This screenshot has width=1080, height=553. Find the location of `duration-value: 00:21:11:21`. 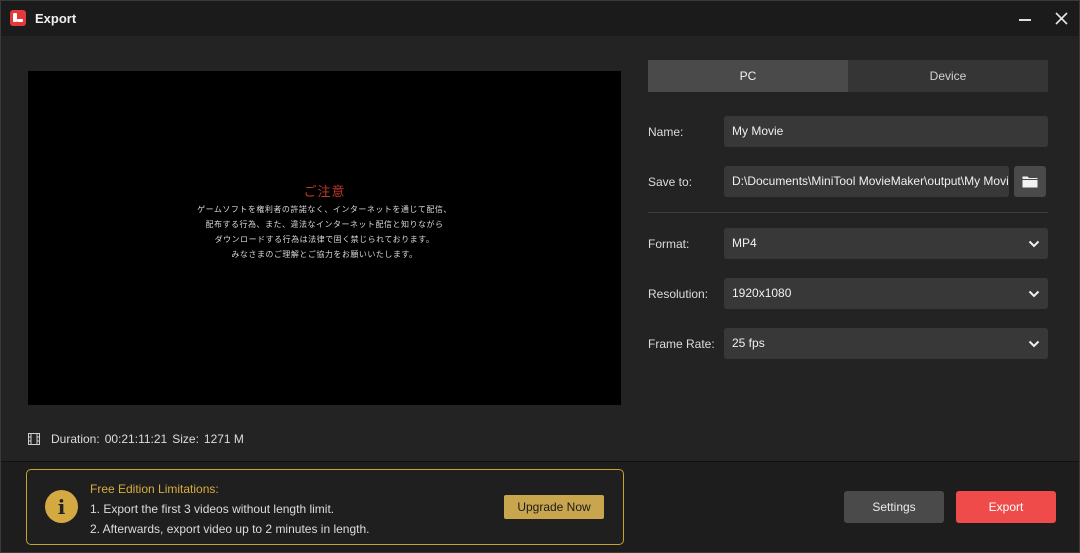

duration-value: 00:21:11:21 is located at coordinates (136, 439).